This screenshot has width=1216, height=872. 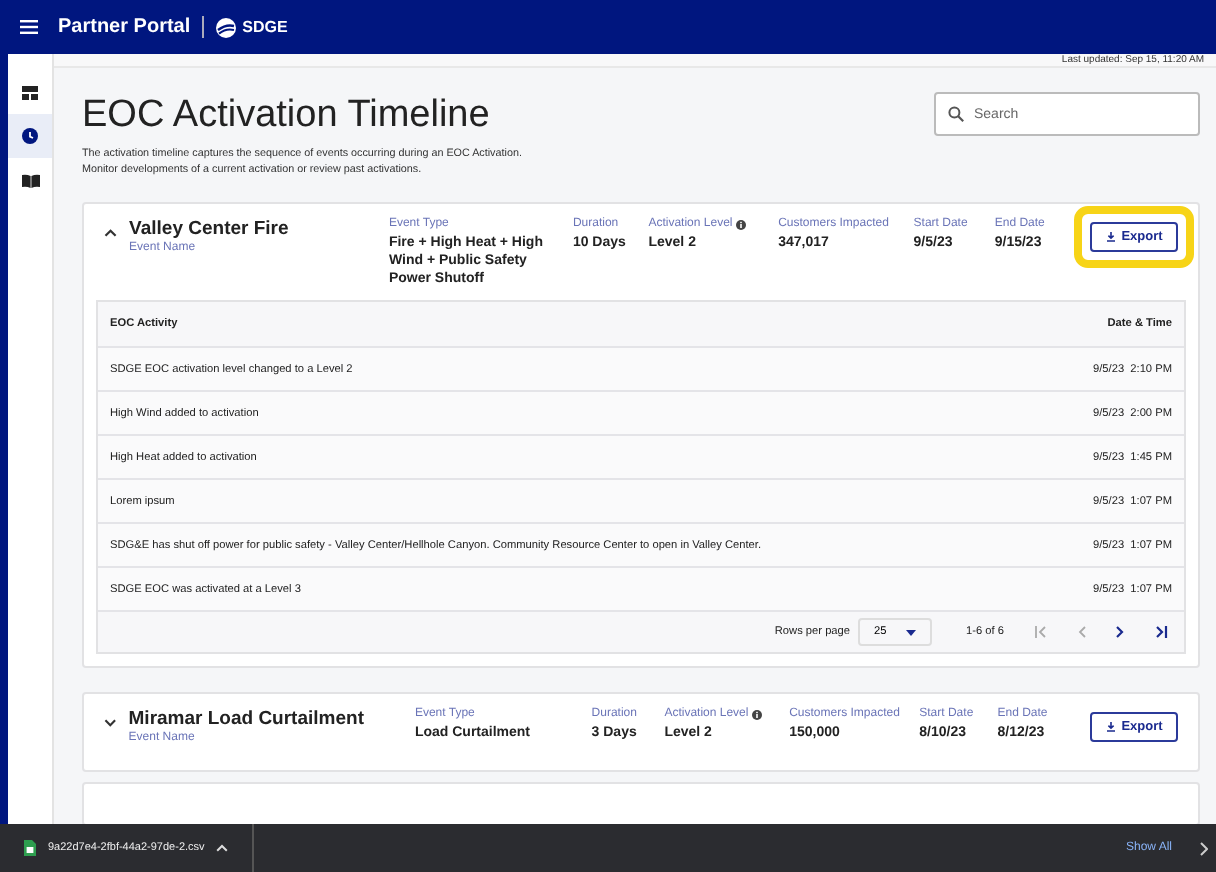 I want to click on menu-icon, so click(x=29, y=27).